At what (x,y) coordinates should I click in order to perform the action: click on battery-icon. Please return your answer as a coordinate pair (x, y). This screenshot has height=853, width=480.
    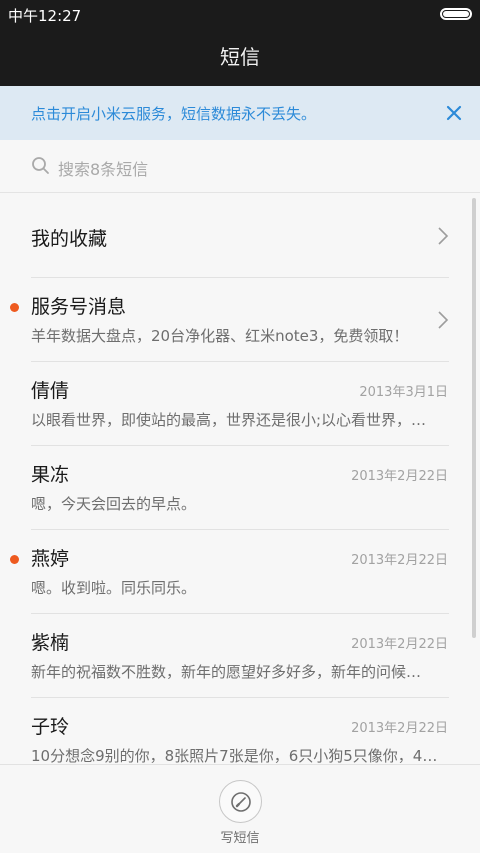
    Looking at the image, I should click on (456, 14).